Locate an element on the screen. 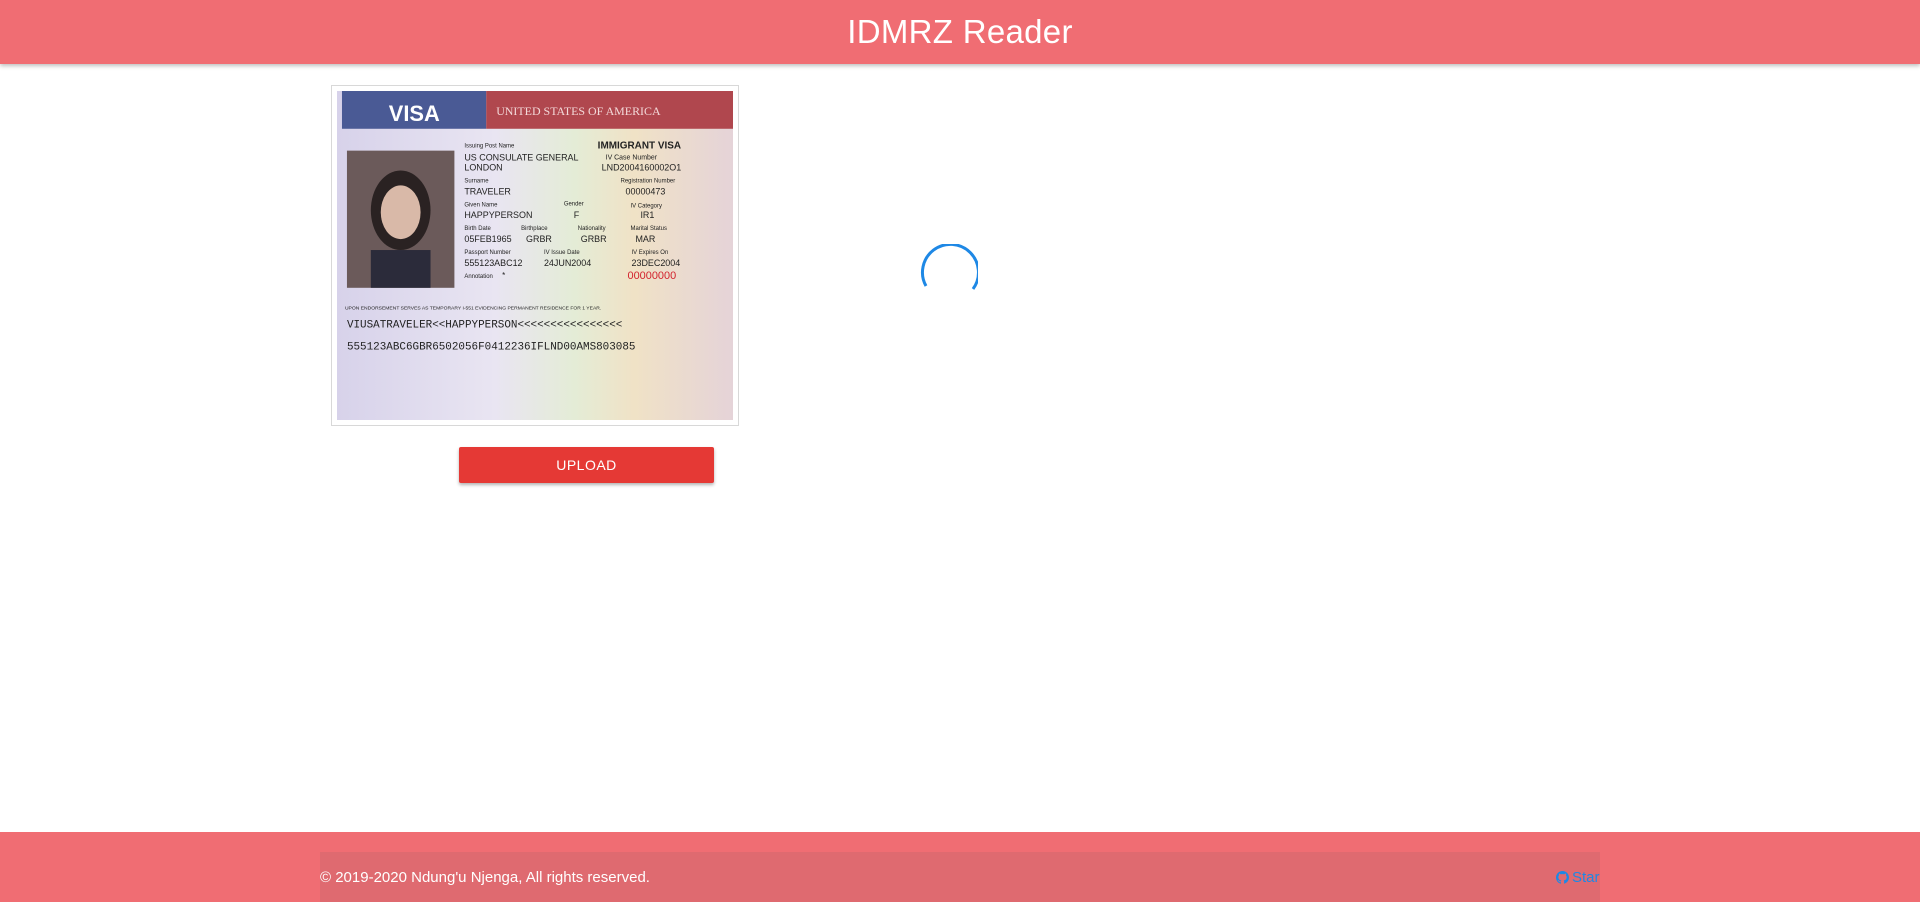  svg-text: Surname is located at coordinates (476, 181).